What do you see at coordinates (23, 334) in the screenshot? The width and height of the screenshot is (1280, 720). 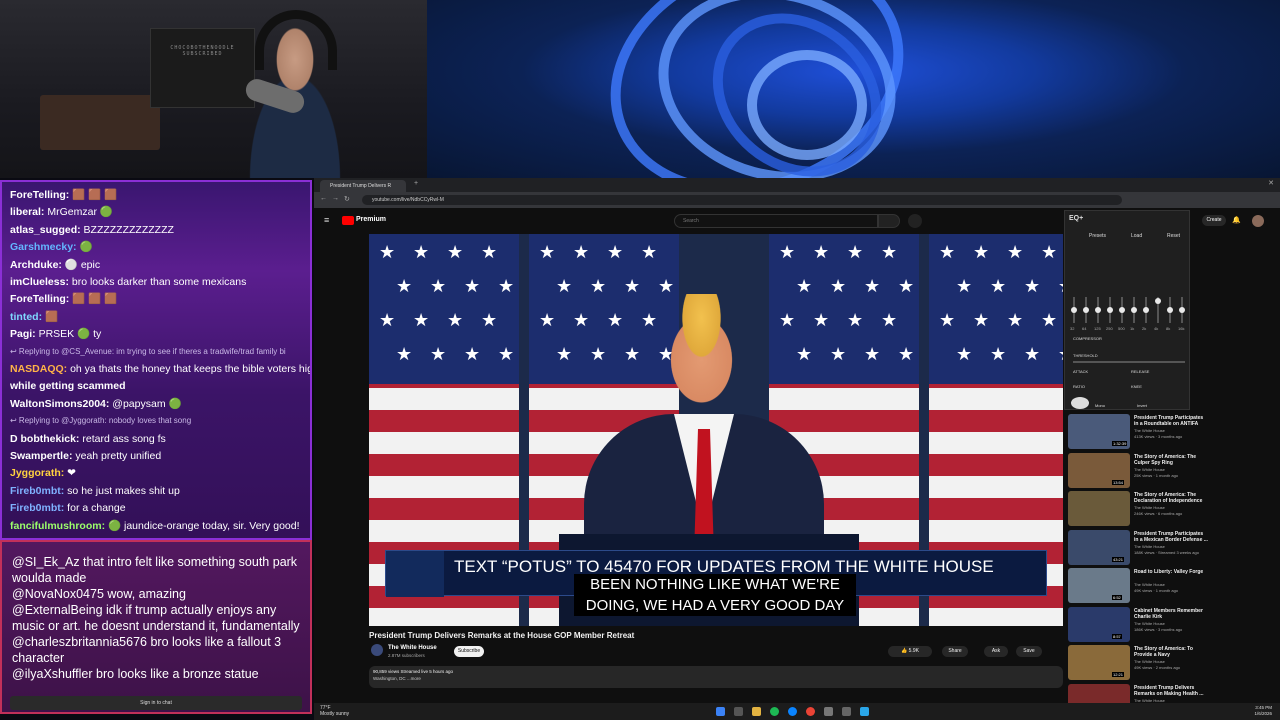 I see `chat-username: Pagi:` at bounding box center [23, 334].